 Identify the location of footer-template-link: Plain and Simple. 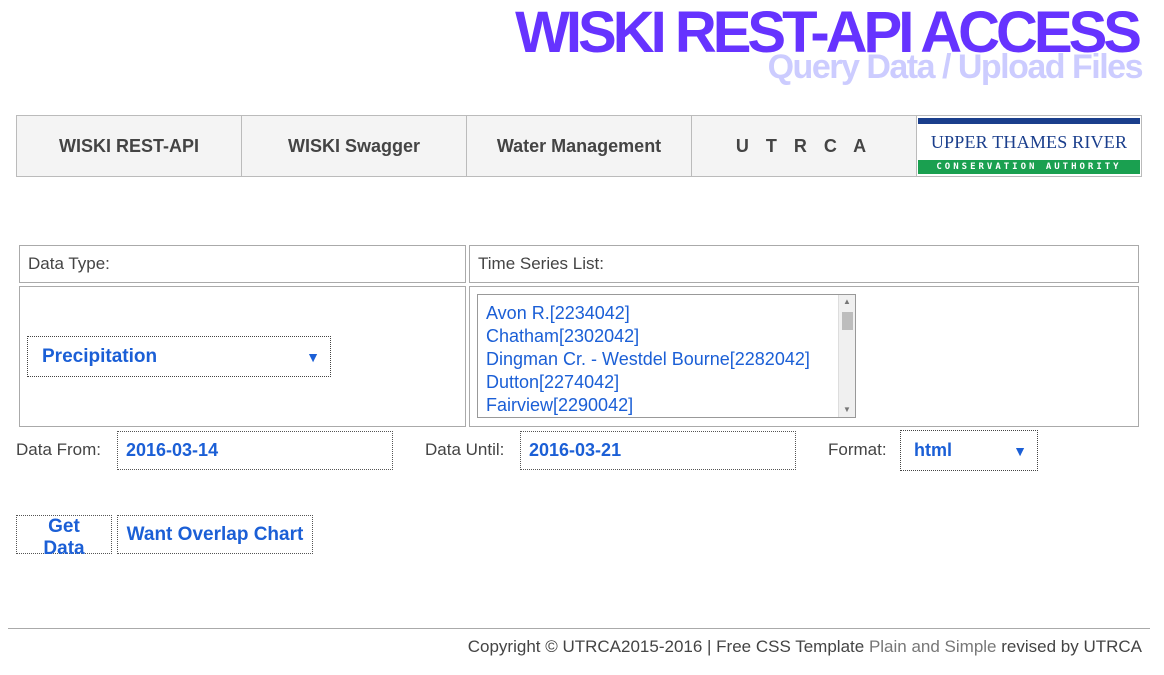
(933, 646).